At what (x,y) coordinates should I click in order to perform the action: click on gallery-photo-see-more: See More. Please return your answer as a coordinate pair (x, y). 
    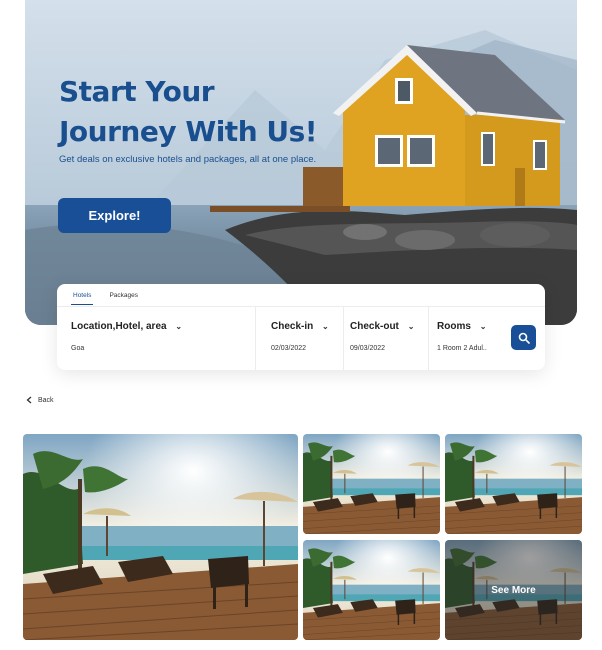
    Looking at the image, I should click on (513, 590).